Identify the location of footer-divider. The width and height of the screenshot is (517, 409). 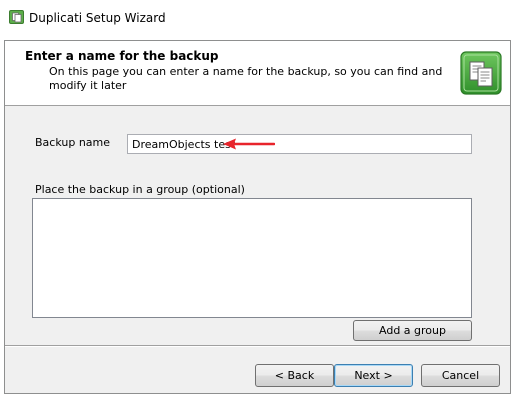
(257, 346).